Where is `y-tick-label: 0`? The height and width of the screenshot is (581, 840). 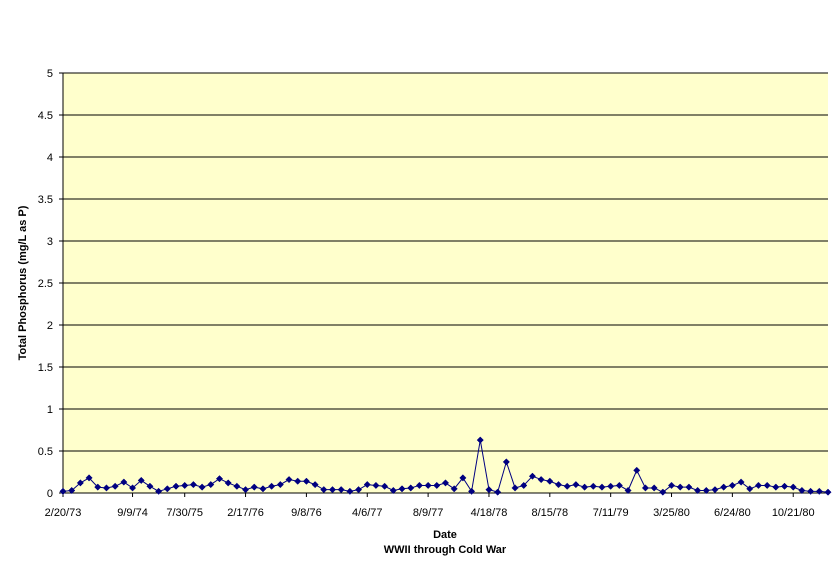 y-tick-label: 0 is located at coordinates (50, 494).